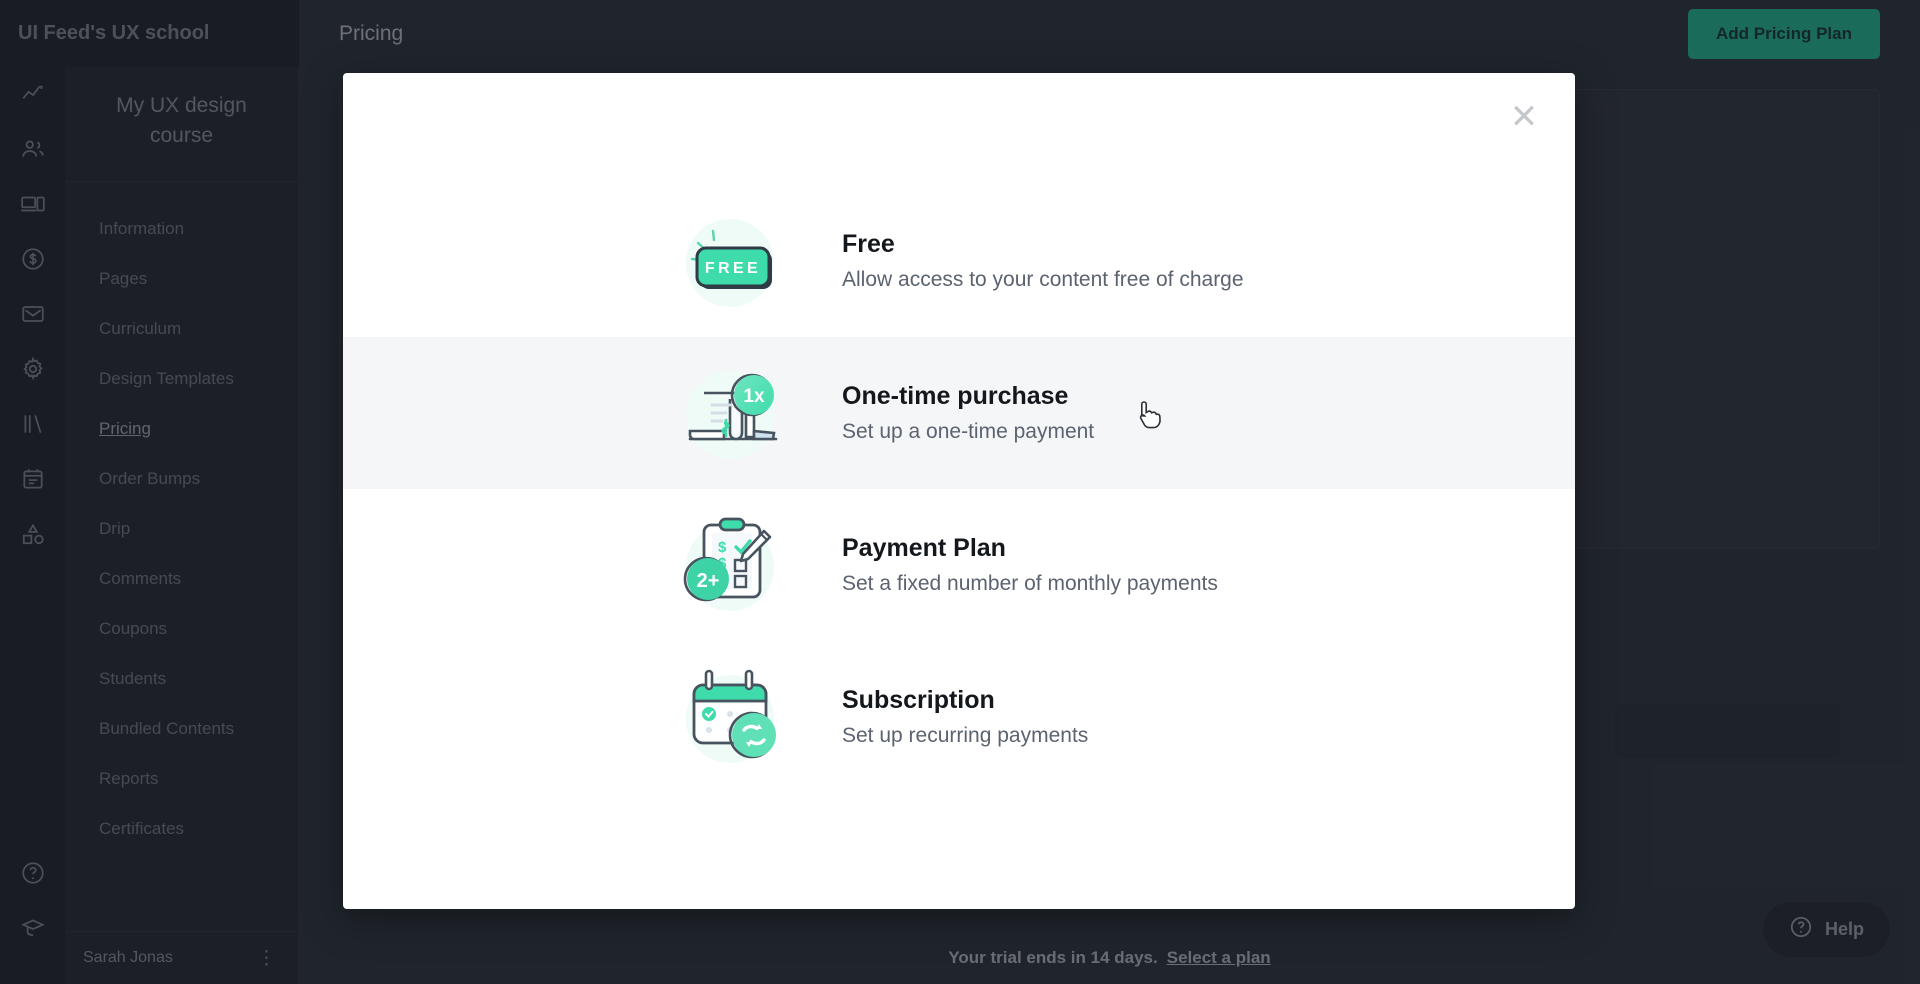 Image resolution: width=1920 pixels, height=984 pixels. What do you see at coordinates (968, 431) in the screenshot?
I see `pricing-option-subtitle: Set up a one-time payment` at bounding box center [968, 431].